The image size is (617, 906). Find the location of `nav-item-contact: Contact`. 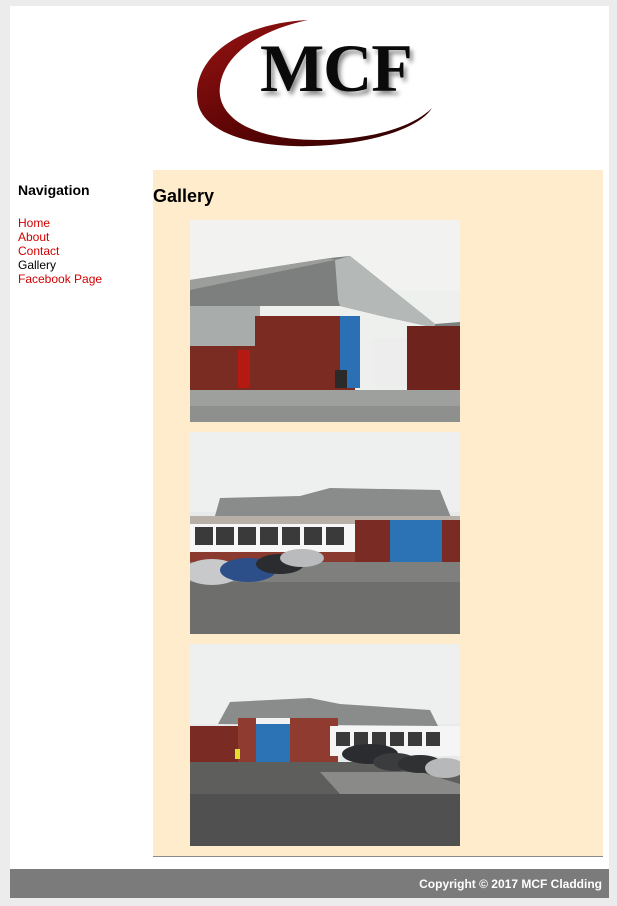

nav-item-contact: Contact is located at coordinates (83, 251).